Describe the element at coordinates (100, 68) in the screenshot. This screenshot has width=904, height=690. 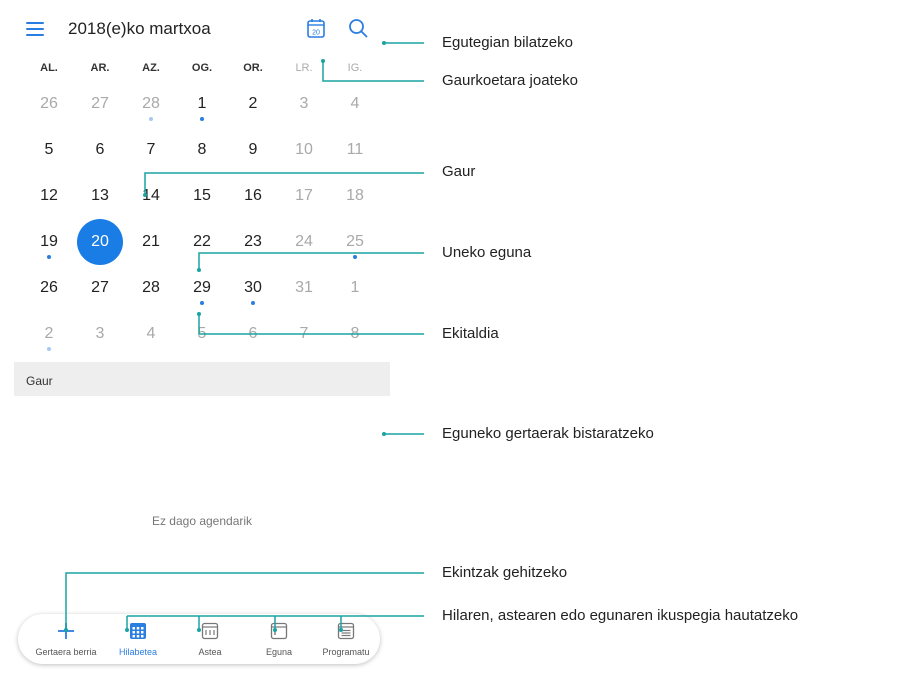
I see `weekday-label: AR.` at that location.